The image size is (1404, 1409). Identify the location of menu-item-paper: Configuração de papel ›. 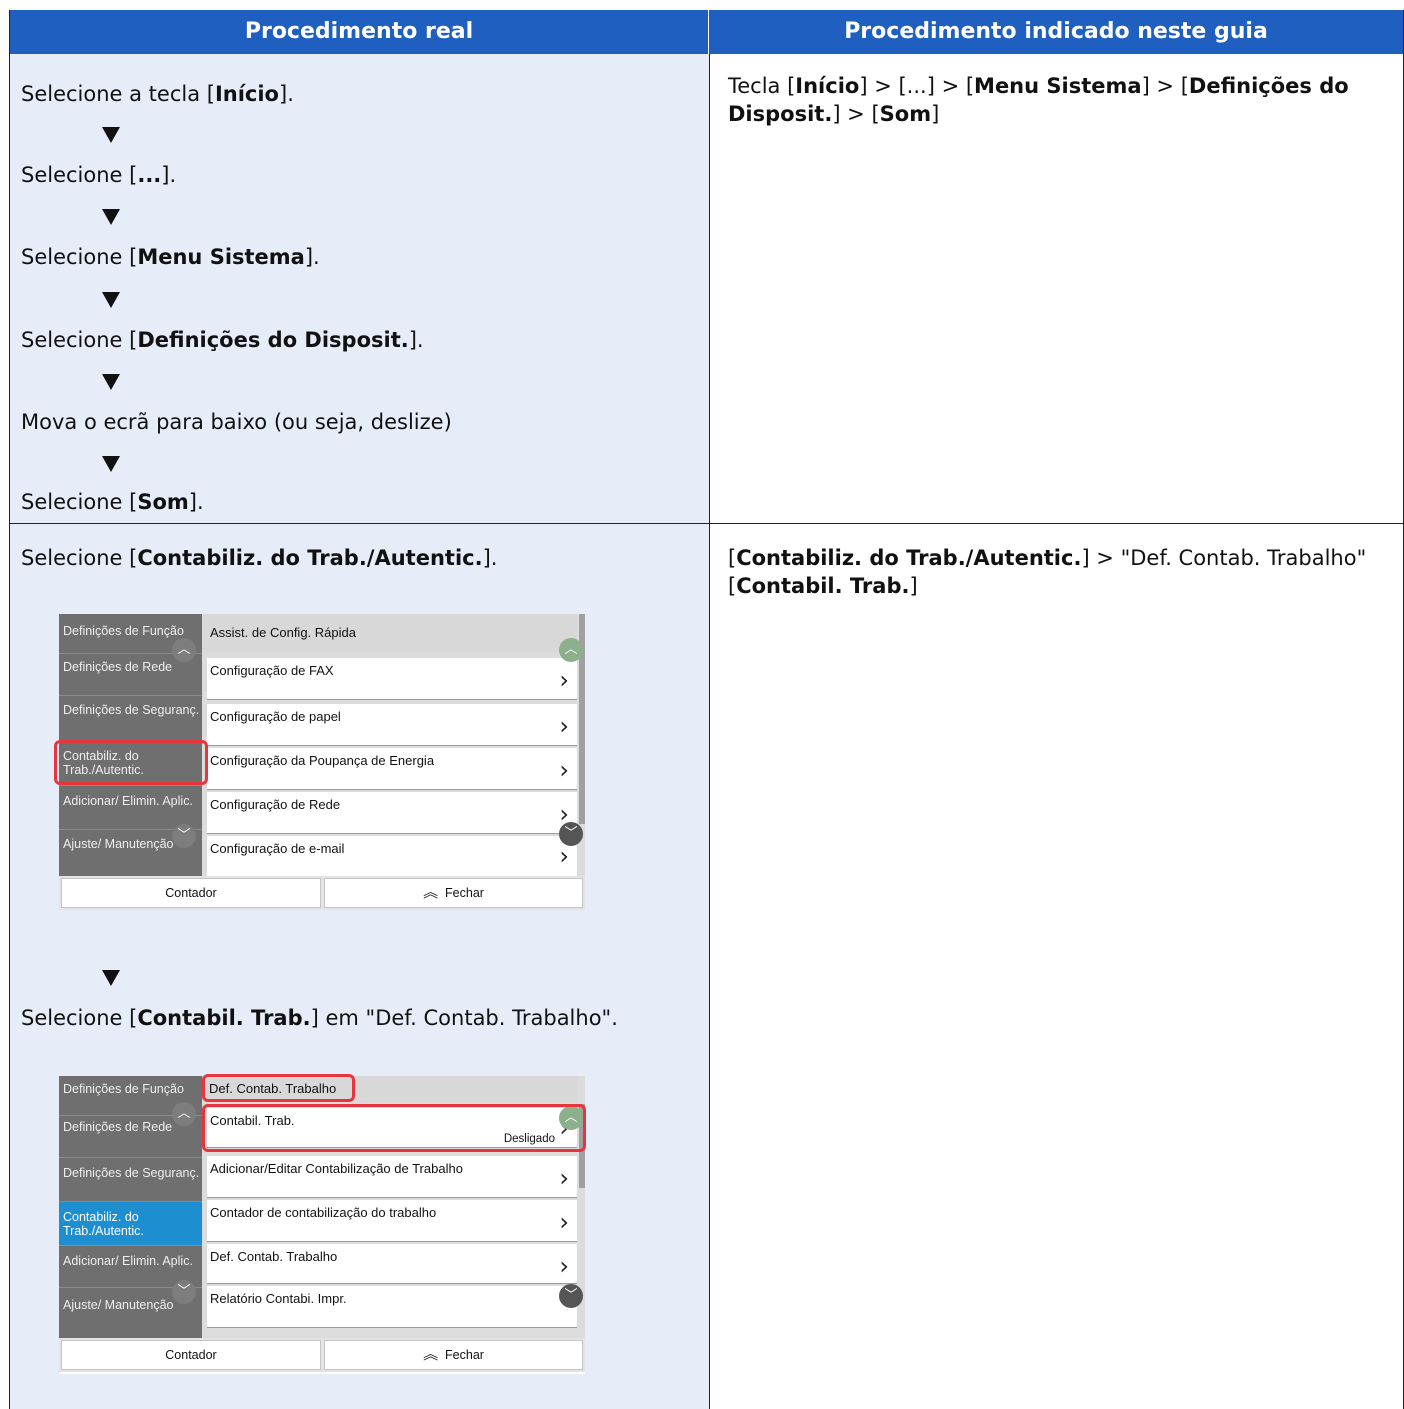
(392, 725).